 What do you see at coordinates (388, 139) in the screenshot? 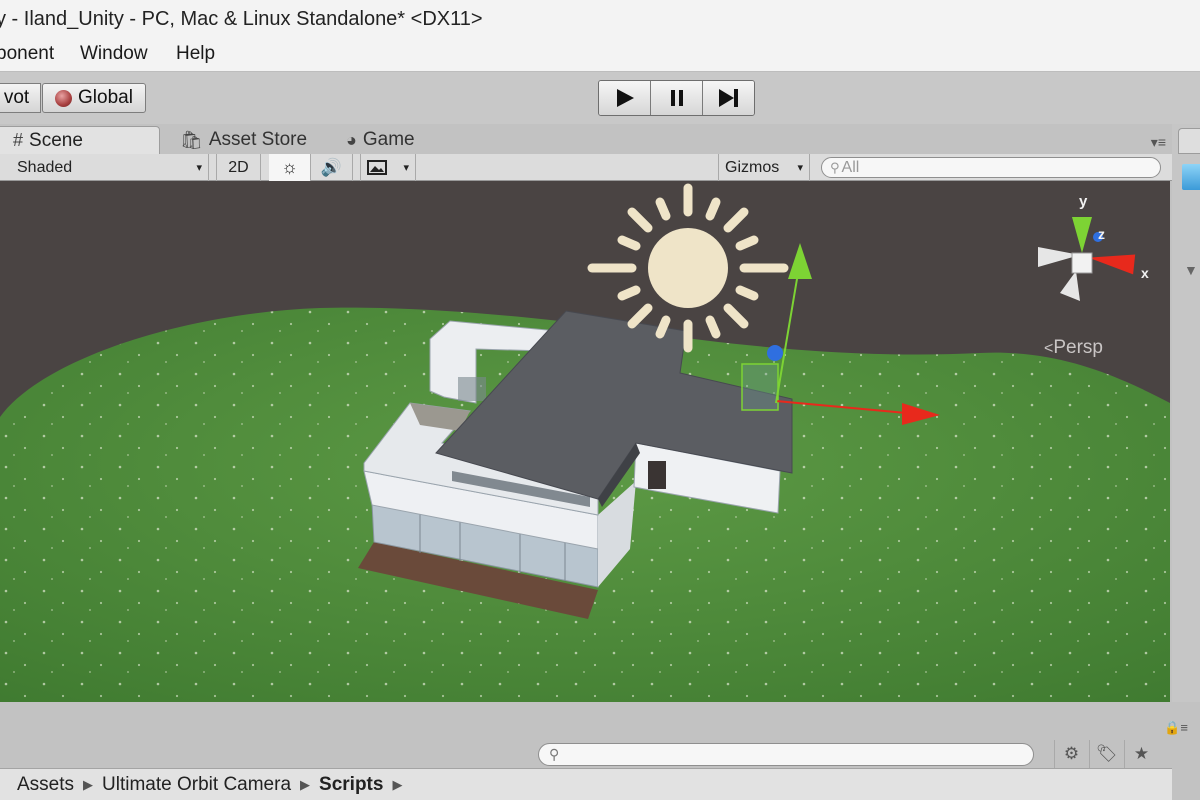
I see `tab-game-label: Game` at bounding box center [388, 139].